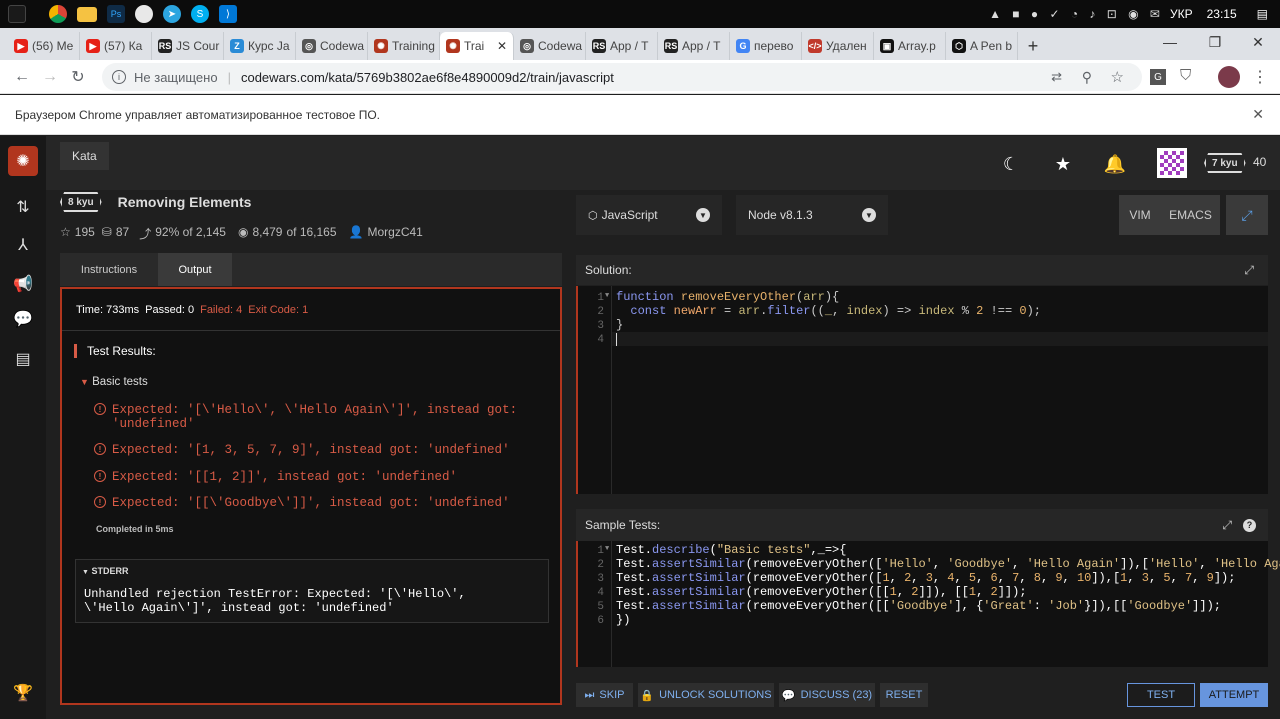 This screenshot has height=719, width=1280. What do you see at coordinates (838, 46) in the screenshot?
I see `browser-tab: </> Удален` at bounding box center [838, 46].